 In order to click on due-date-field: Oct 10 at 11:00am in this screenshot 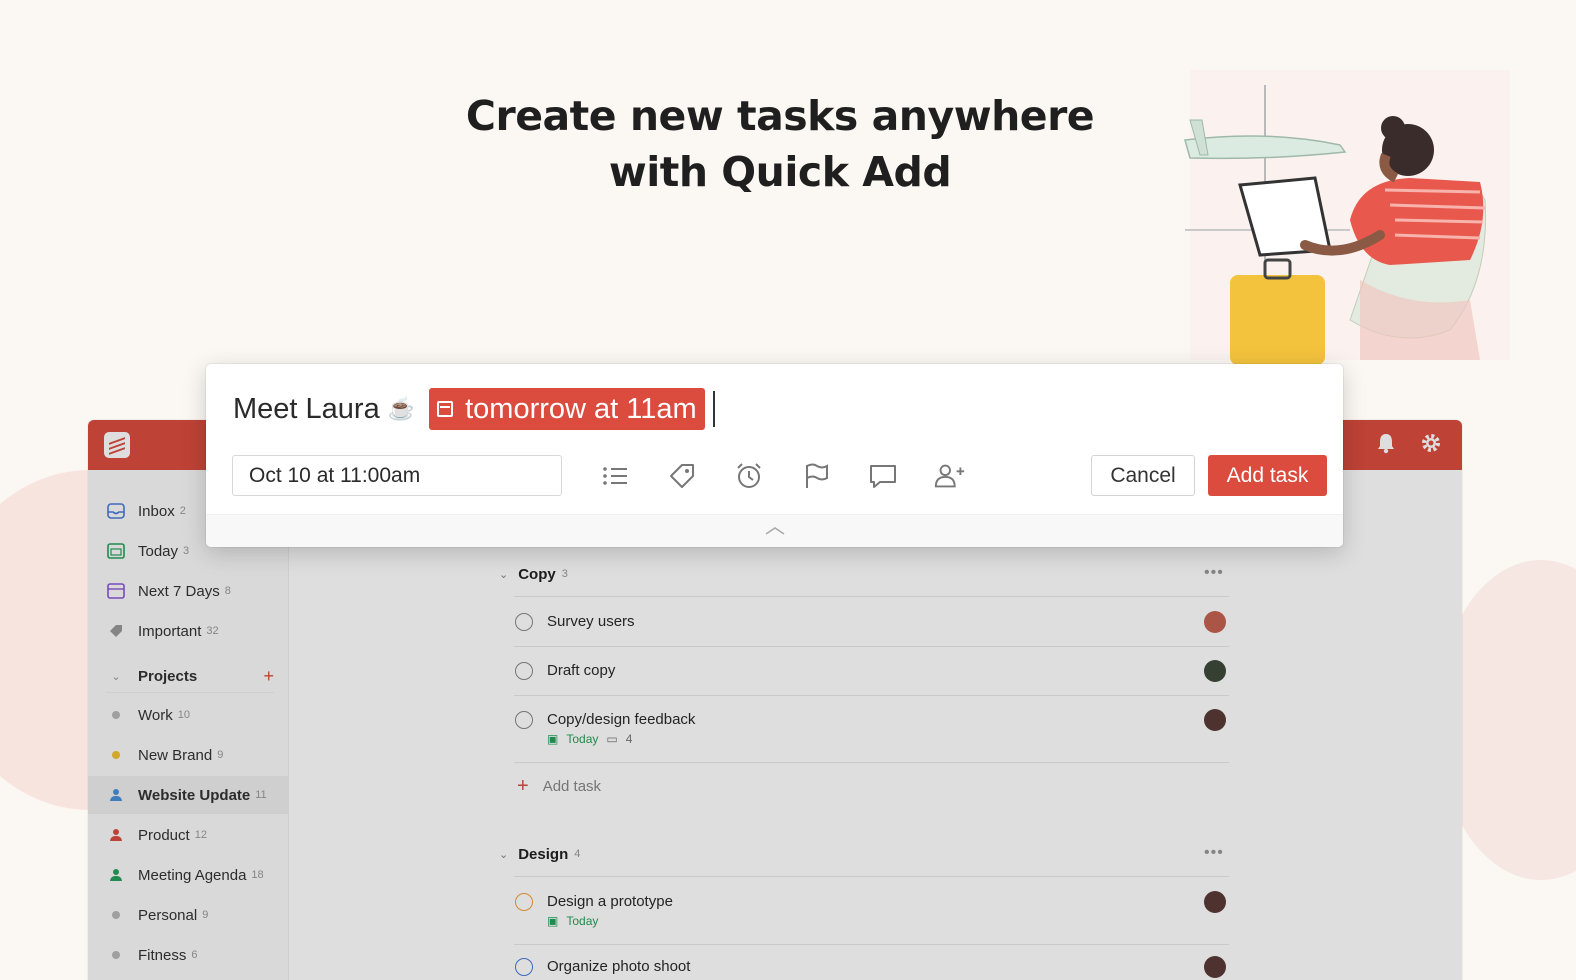, I will do `click(397, 475)`.